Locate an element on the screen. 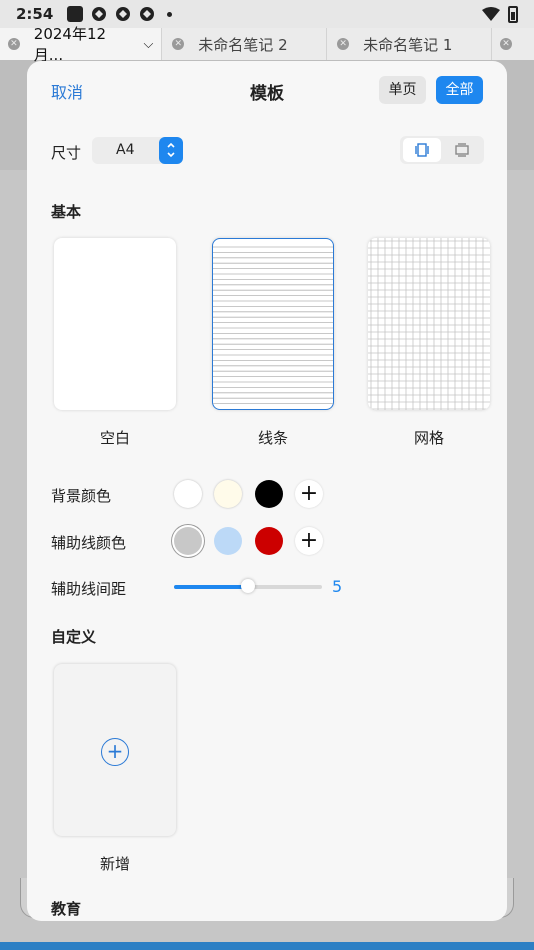 This screenshot has height=950, width=534. all-pages-button: 全部 is located at coordinates (459, 90).